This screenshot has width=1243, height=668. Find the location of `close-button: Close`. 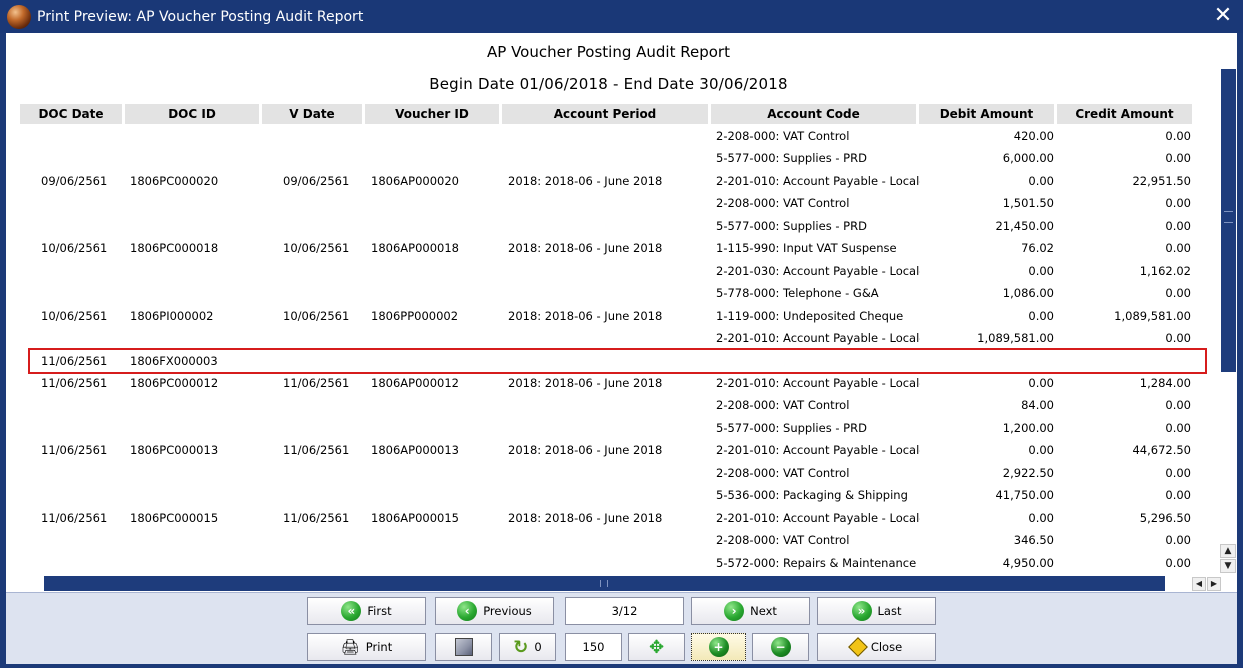

close-button: Close is located at coordinates (876, 647).